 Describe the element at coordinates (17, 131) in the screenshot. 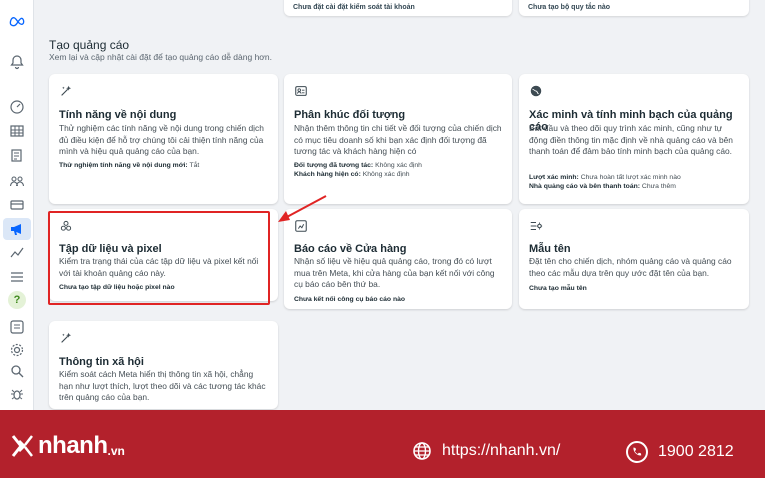

I see `table-icon` at that location.